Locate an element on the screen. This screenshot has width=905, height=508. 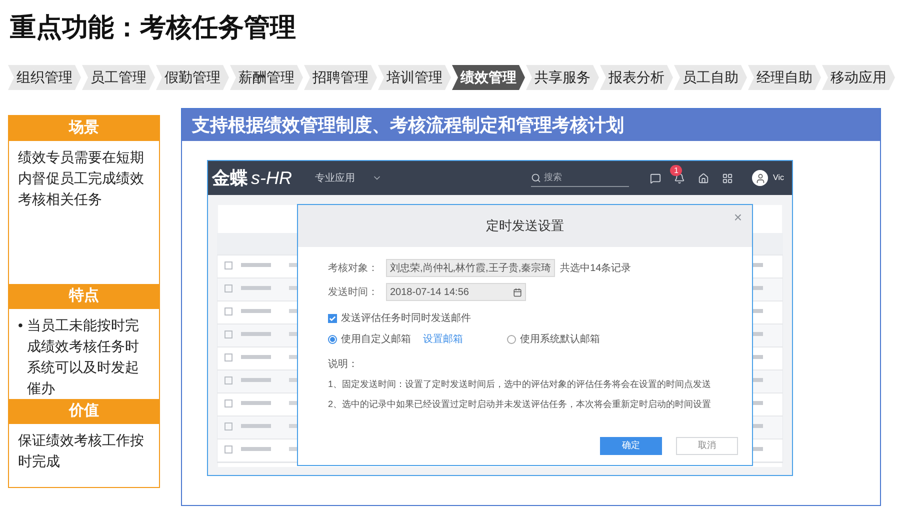
notes-title: 说明： is located at coordinates (343, 365).